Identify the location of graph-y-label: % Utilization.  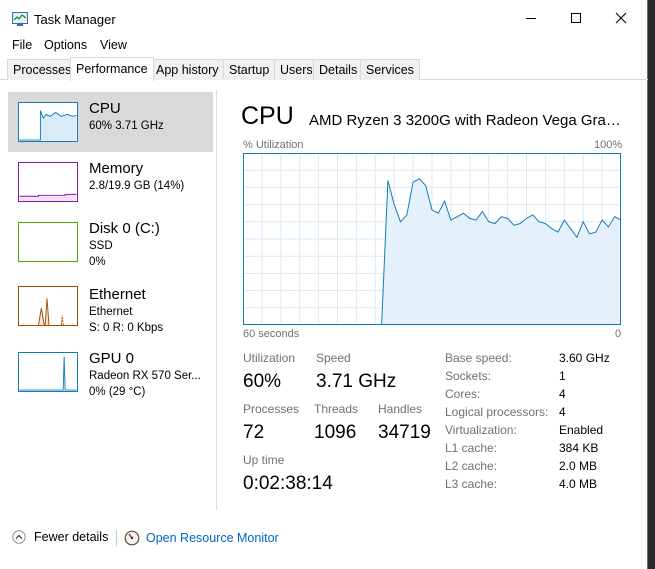
(273, 145).